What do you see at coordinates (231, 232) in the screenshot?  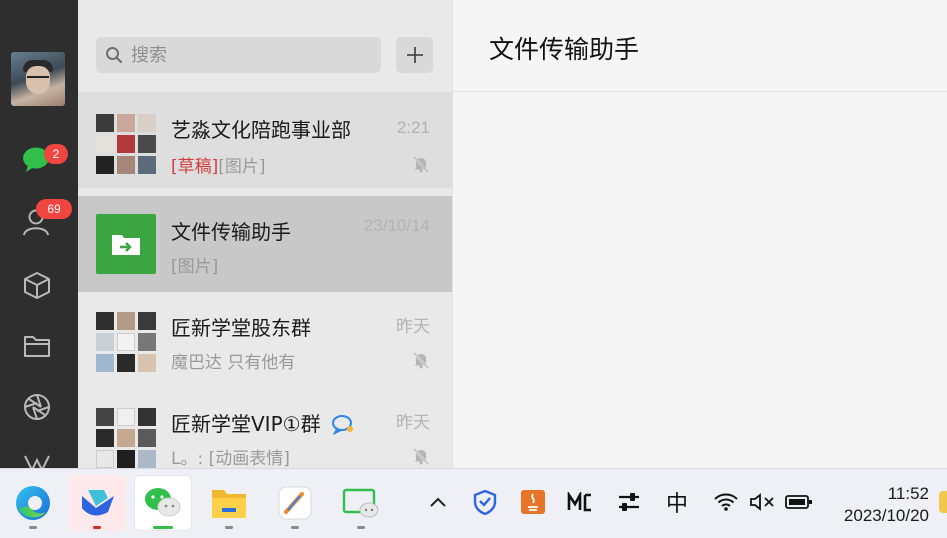 I see `chat-name: 文件传输助手` at bounding box center [231, 232].